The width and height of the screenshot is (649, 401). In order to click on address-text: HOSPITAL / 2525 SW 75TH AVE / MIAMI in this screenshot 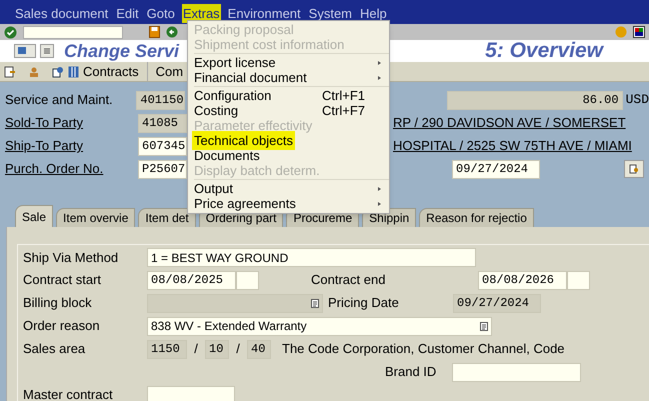, I will do `click(512, 146)`.